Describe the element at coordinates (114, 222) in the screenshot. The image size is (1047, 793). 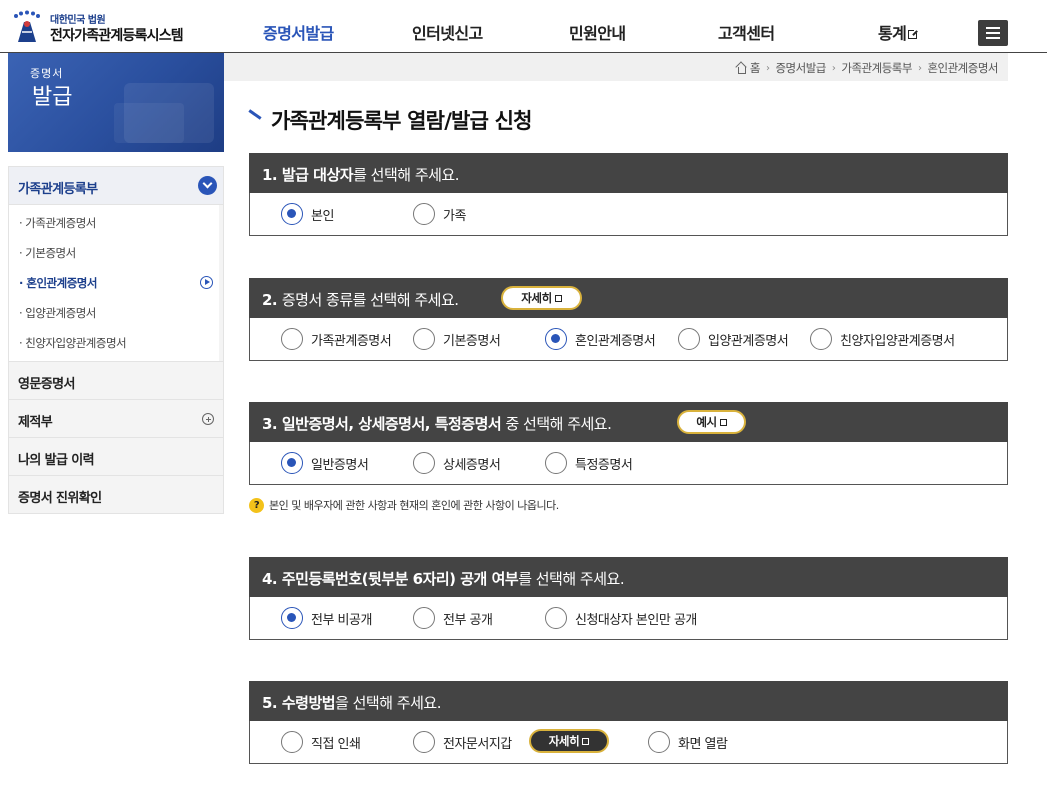
I see `sidebar-item-family-relation: · 가족관계증명서` at that location.